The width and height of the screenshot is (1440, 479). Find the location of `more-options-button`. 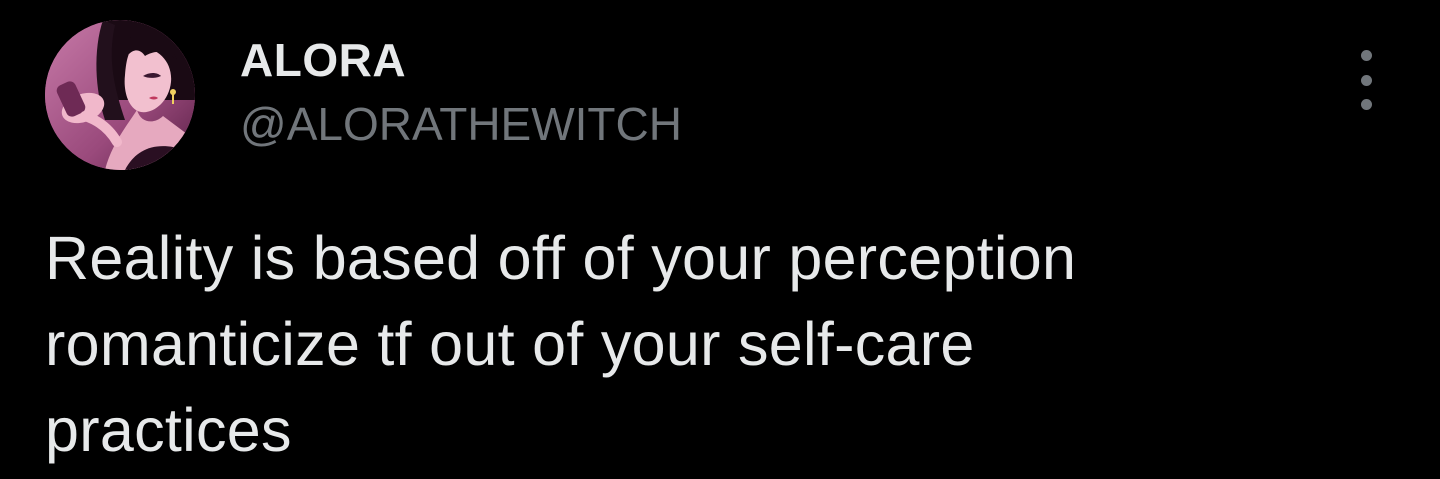

more-options-button is located at coordinates (1366, 80).